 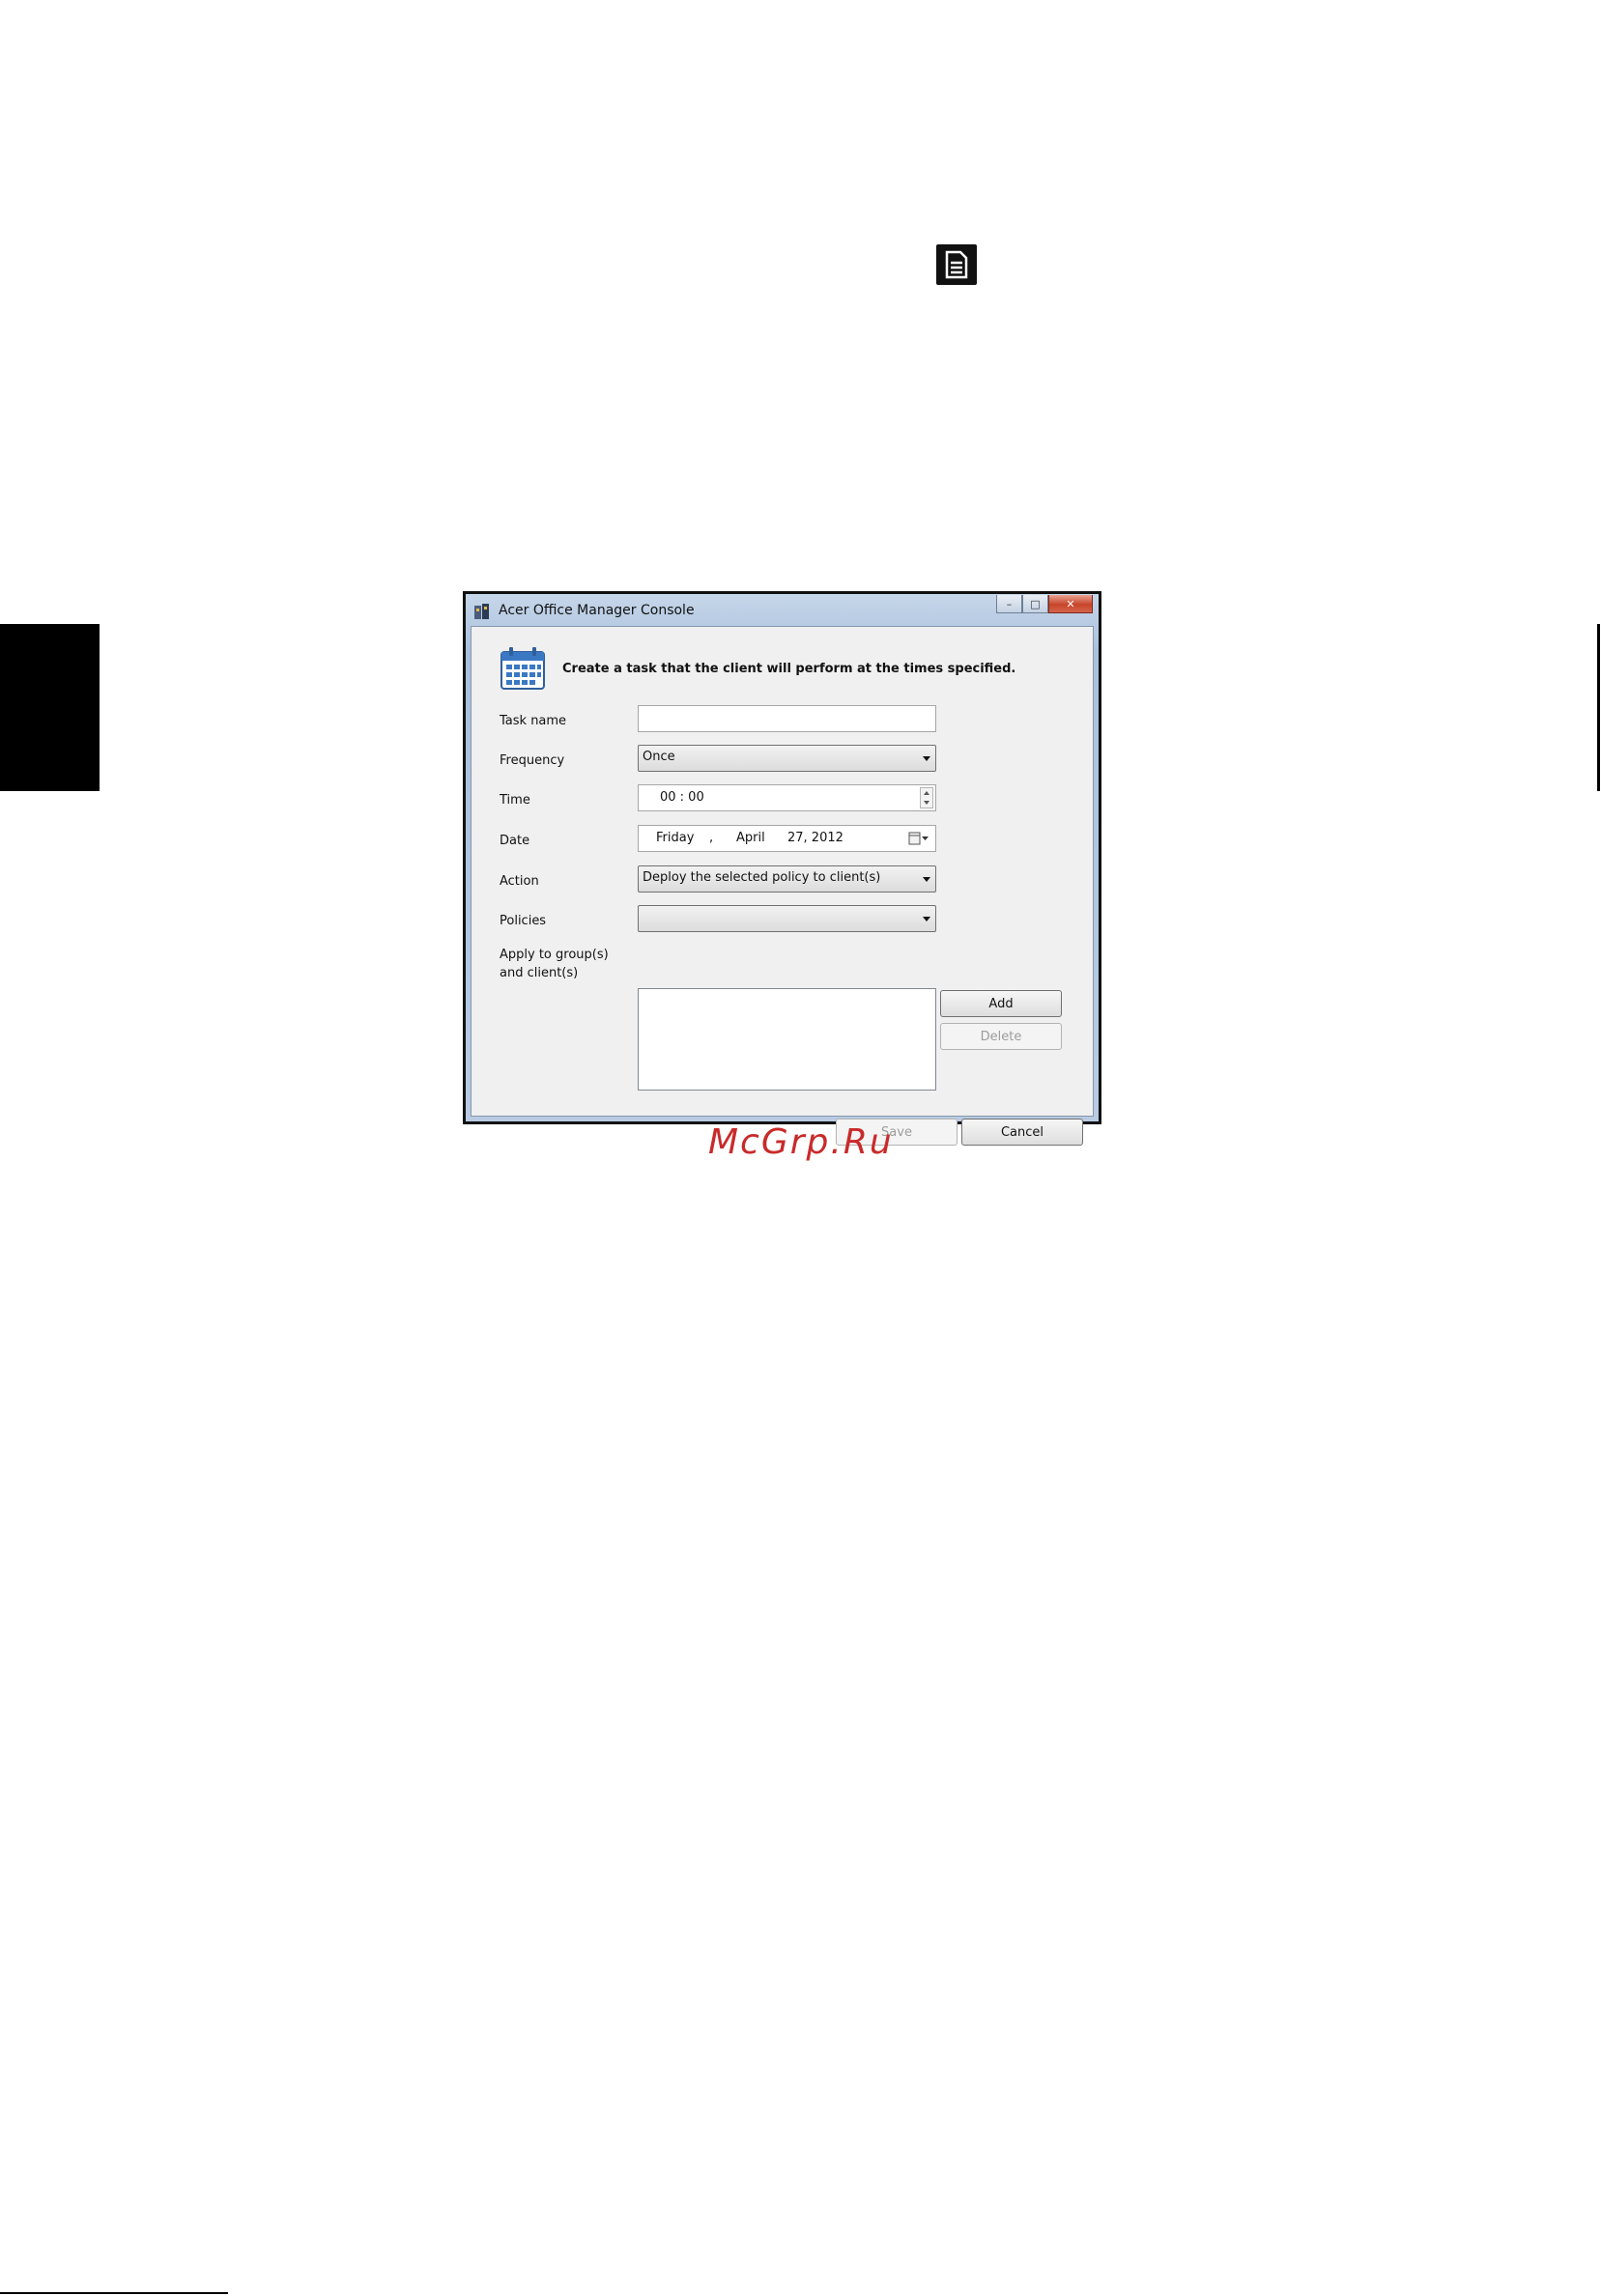 What do you see at coordinates (515, 841) in the screenshot?
I see `date-label: Date` at bounding box center [515, 841].